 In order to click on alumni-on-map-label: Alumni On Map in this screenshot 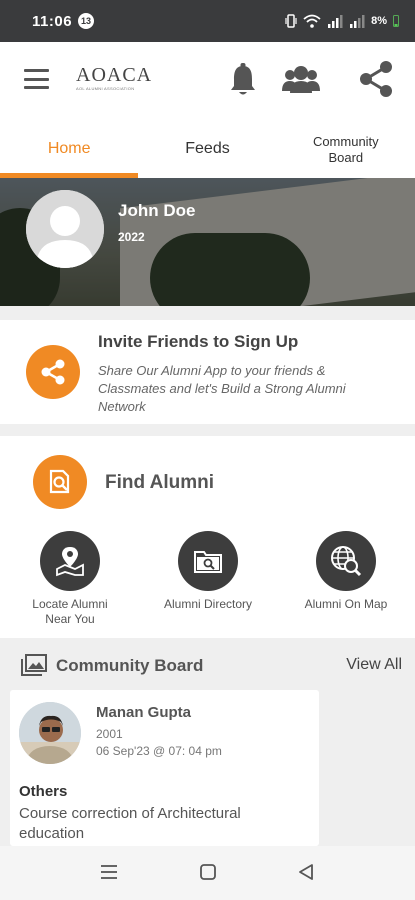, I will do `click(346, 604)`.